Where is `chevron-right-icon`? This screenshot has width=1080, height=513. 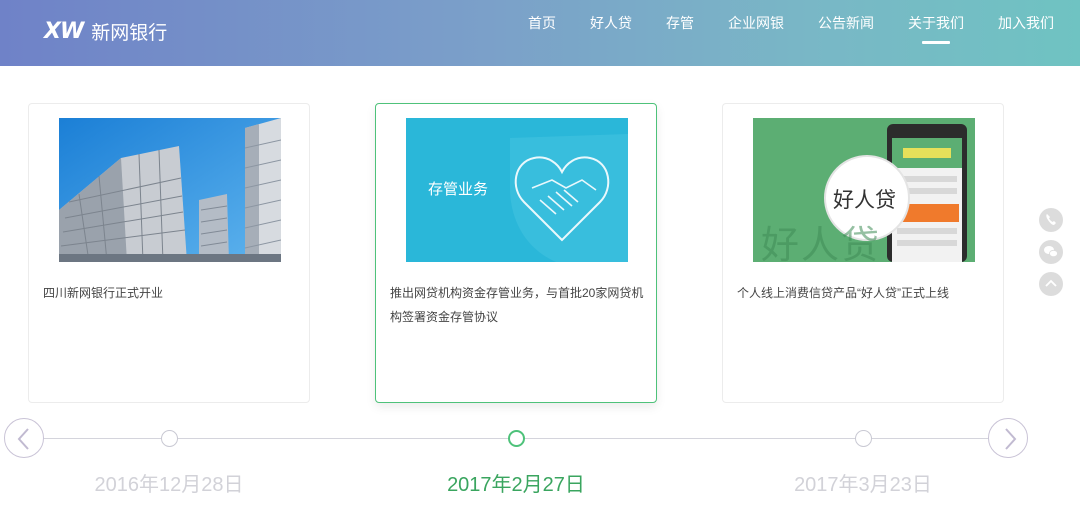 chevron-right-icon is located at coordinates (1011, 439).